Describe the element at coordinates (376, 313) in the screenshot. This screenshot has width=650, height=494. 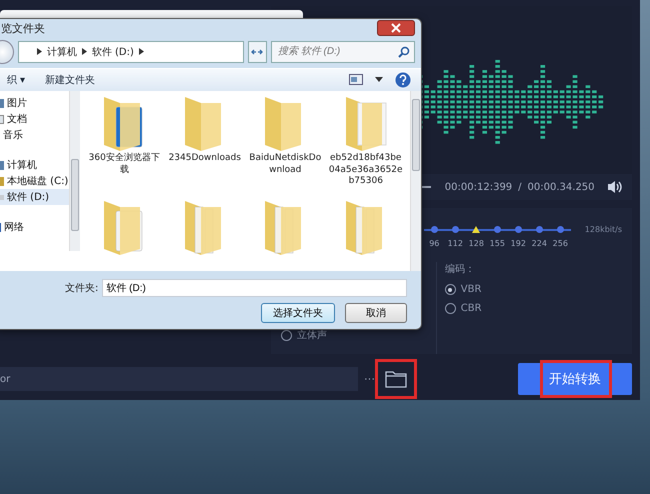
I see `dialog-button: 取消` at that location.